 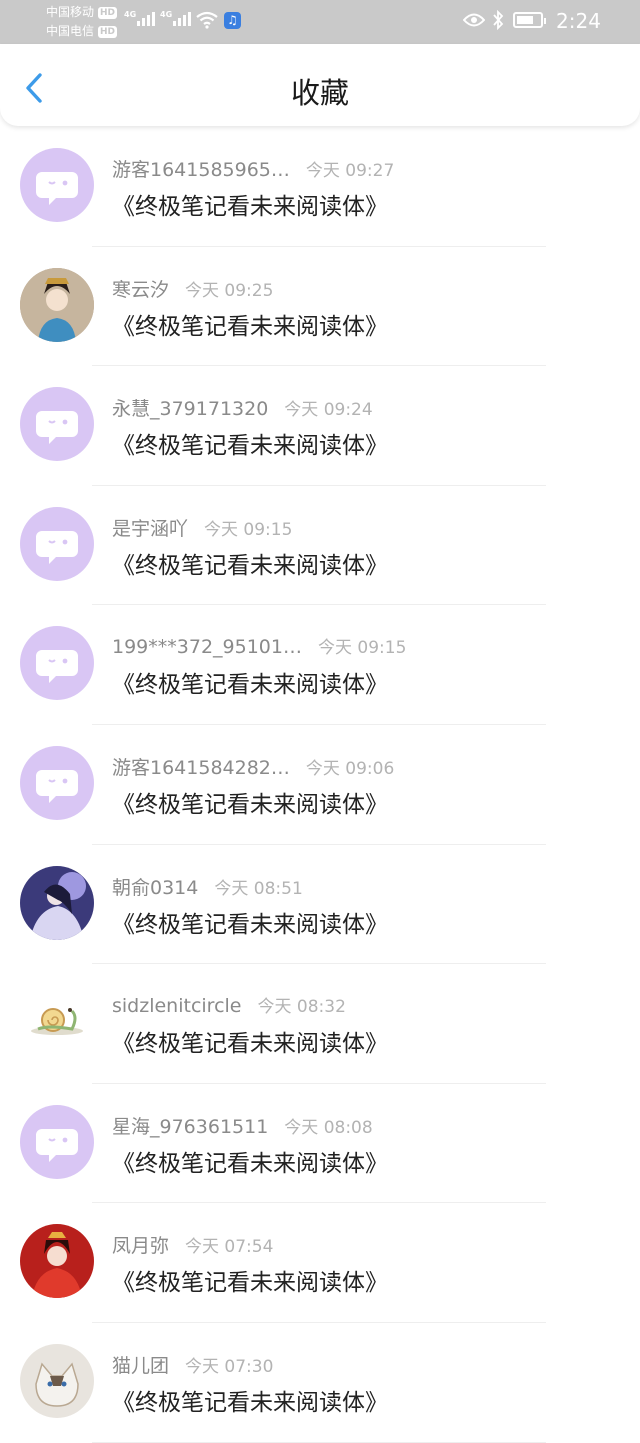 What do you see at coordinates (578, 21) in the screenshot?
I see `status-time: 2:24` at bounding box center [578, 21].